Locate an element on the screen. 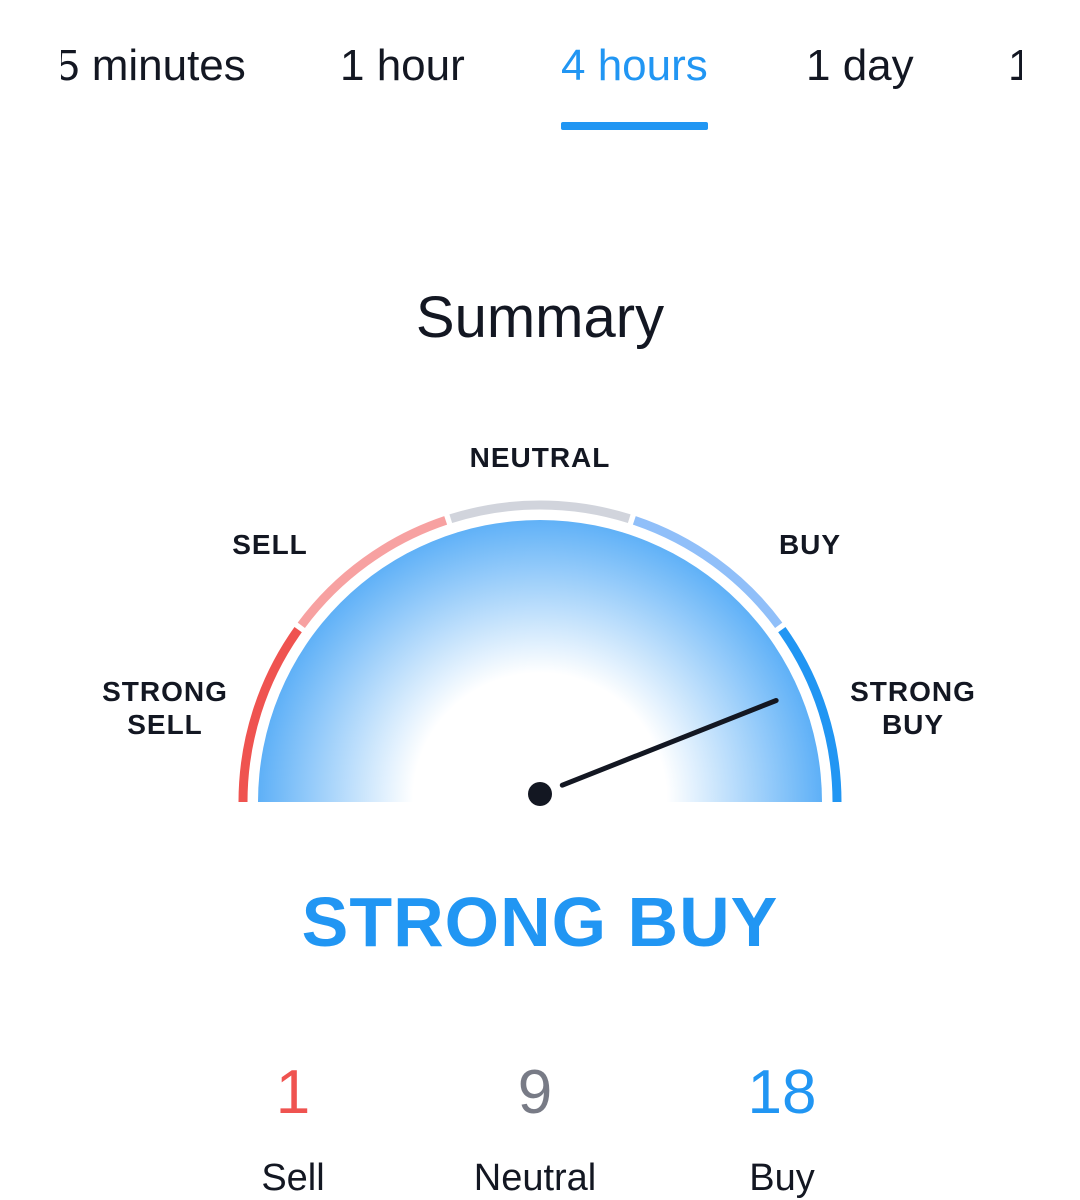  label-strong-buy-line2: BUY is located at coordinates (913, 724).